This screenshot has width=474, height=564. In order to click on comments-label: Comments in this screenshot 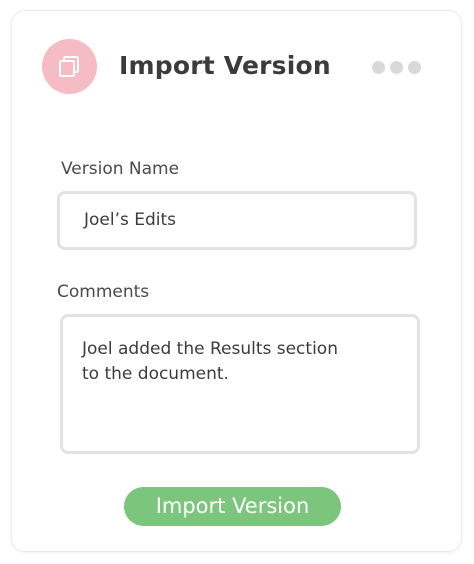, I will do `click(103, 292)`.